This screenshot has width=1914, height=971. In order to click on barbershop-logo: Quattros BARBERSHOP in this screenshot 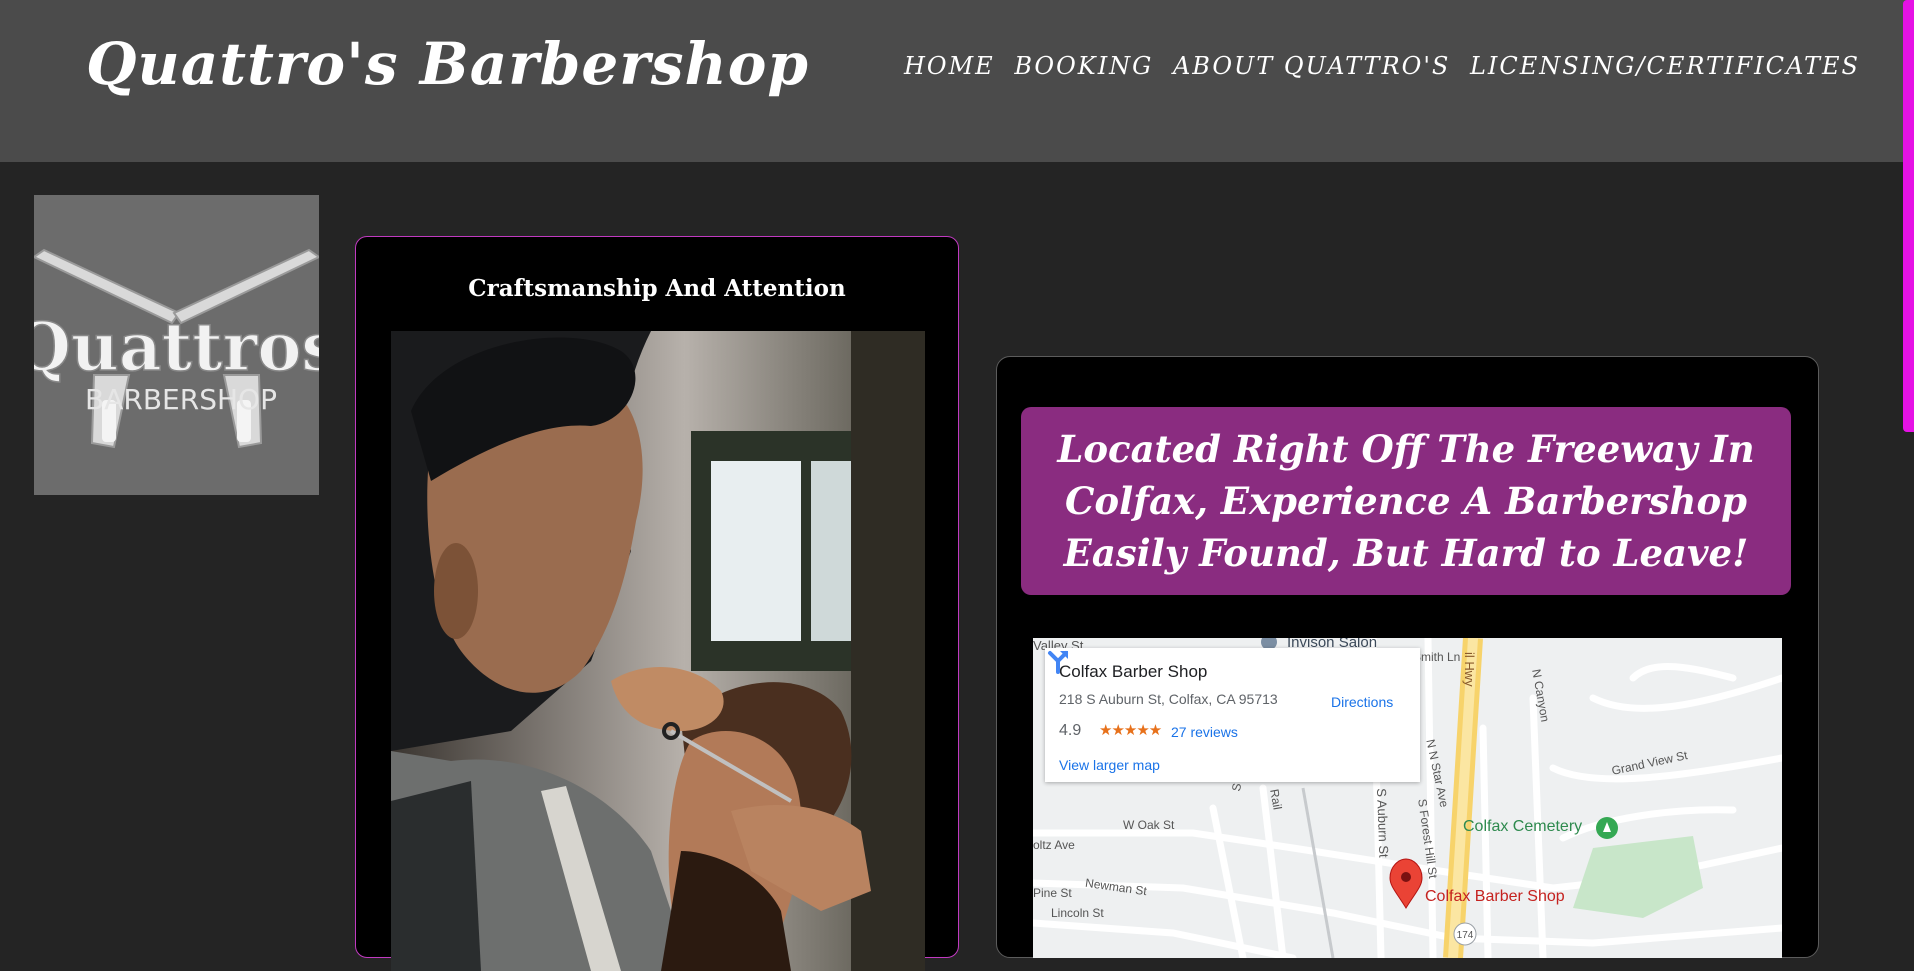, I will do `click(176, 345)`.